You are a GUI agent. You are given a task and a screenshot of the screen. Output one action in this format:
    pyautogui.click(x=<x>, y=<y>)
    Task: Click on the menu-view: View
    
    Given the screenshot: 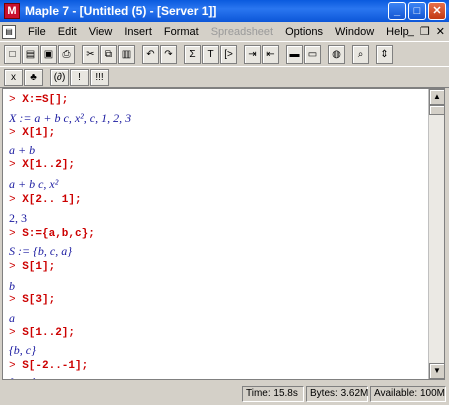 What is the action you would take?
    pyautogui.click(x=101, y=32)
    